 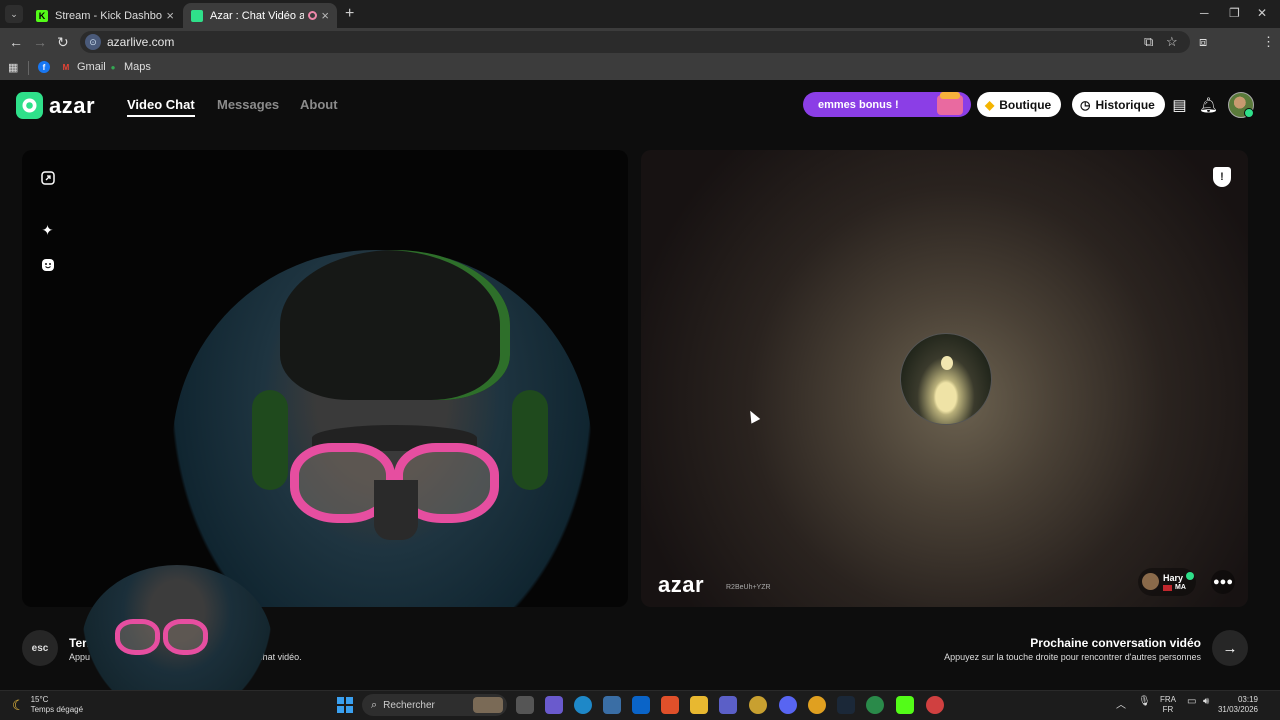 I want to click on steam-icon, so click(x=846, y=705).